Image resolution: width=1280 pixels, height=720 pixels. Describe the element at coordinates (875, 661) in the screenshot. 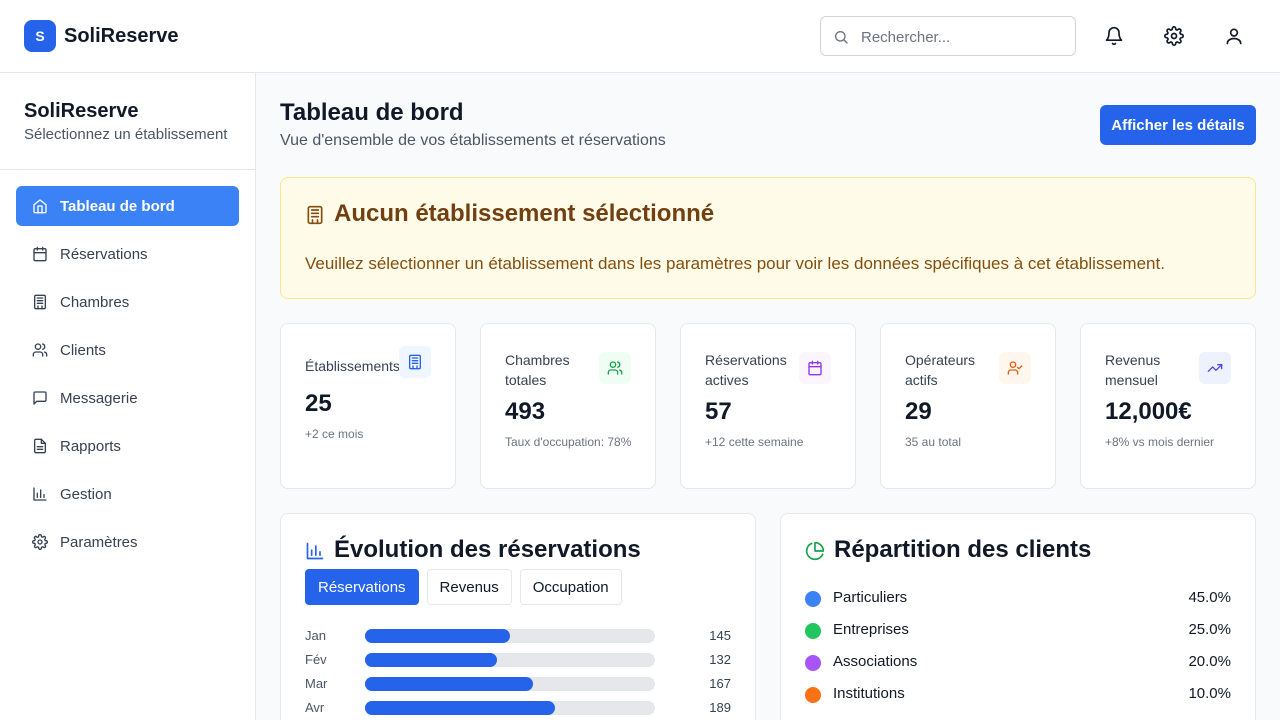

I see `legend-name: Associations` at that location.